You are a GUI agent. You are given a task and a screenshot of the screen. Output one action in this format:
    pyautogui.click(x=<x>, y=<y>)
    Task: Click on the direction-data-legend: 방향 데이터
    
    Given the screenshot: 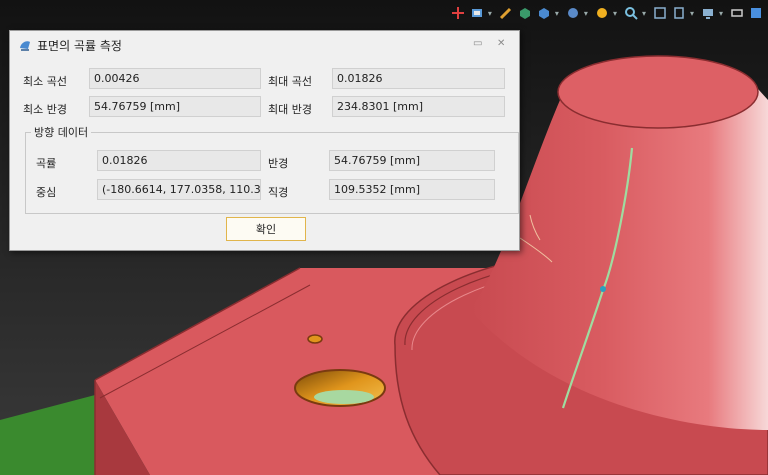 What is the action you would take?
    pyautogui.click(x=61, y=132)
    